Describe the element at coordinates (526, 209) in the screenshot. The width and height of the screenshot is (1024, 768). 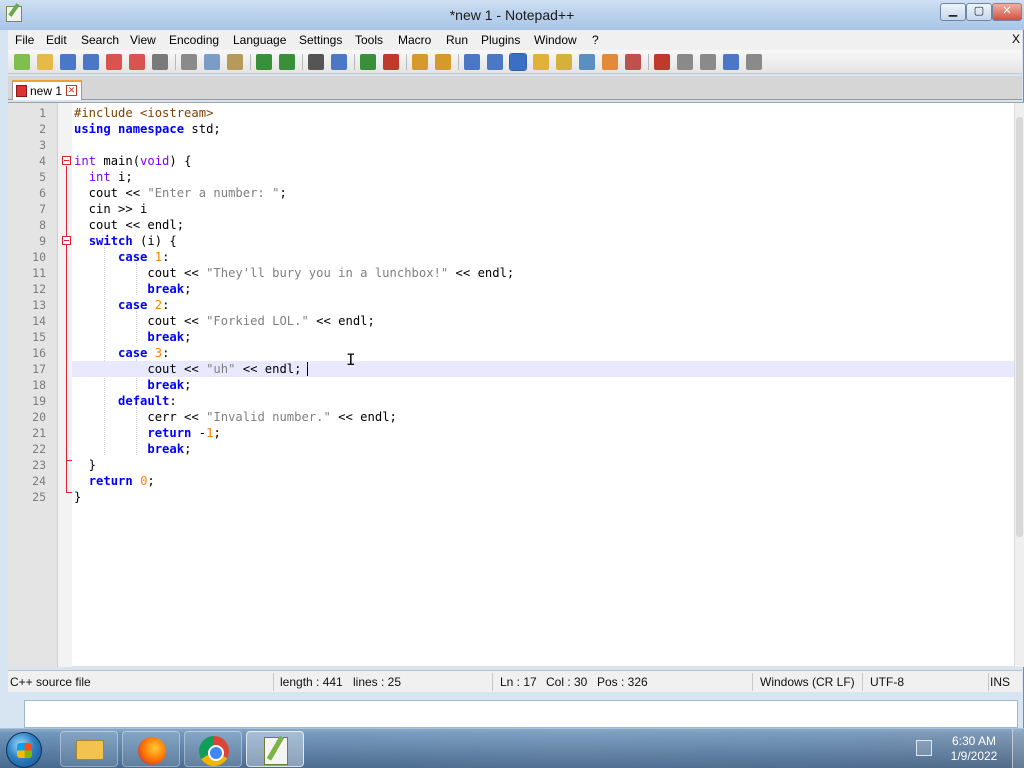
I see `code-line: 7 cin >> i` at that location.